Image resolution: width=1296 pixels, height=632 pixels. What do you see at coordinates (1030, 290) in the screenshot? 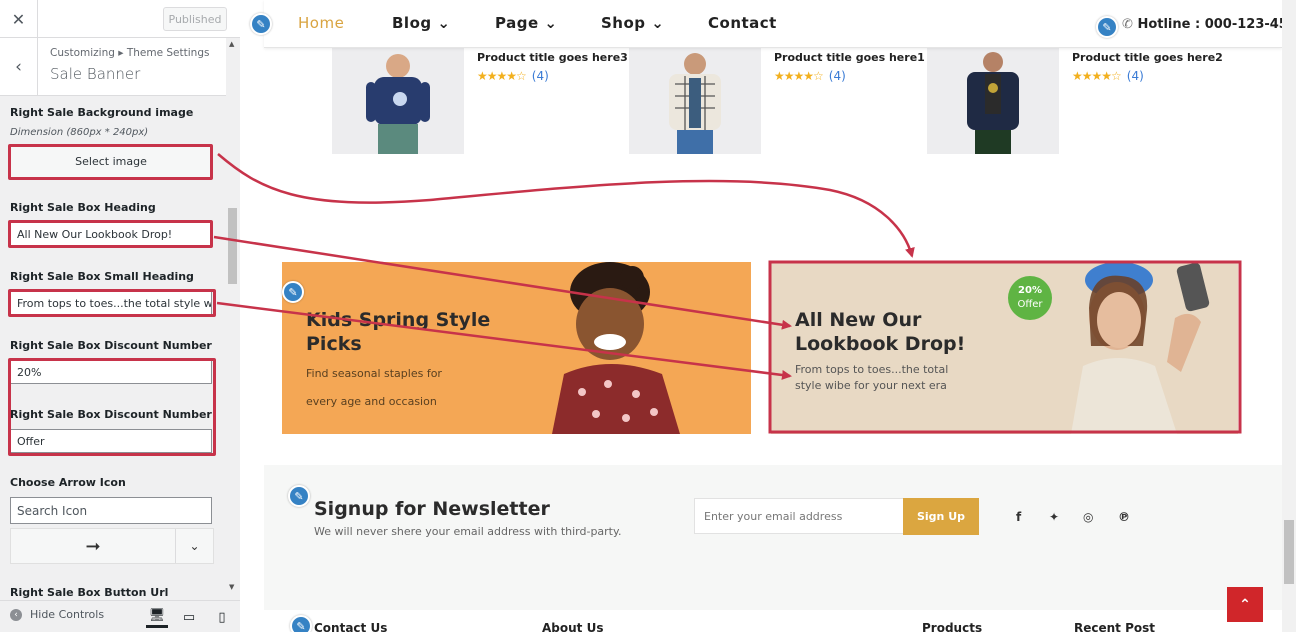
I see `discount-value: 20%` at bounding box center [1030, 290].